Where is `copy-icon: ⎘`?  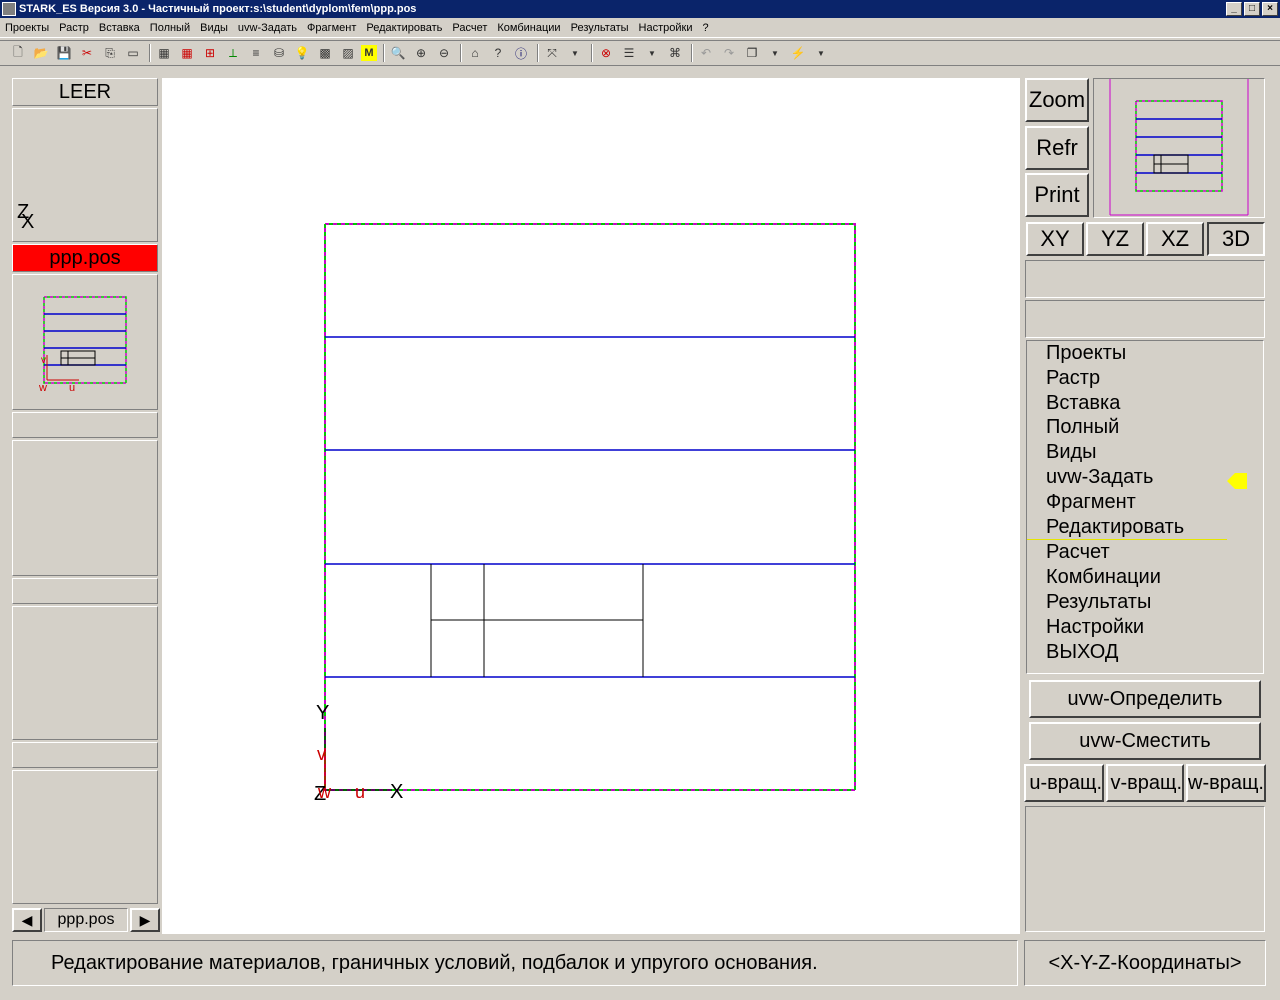 copy-icon: ⎘ is located at coordinates (110, 53).